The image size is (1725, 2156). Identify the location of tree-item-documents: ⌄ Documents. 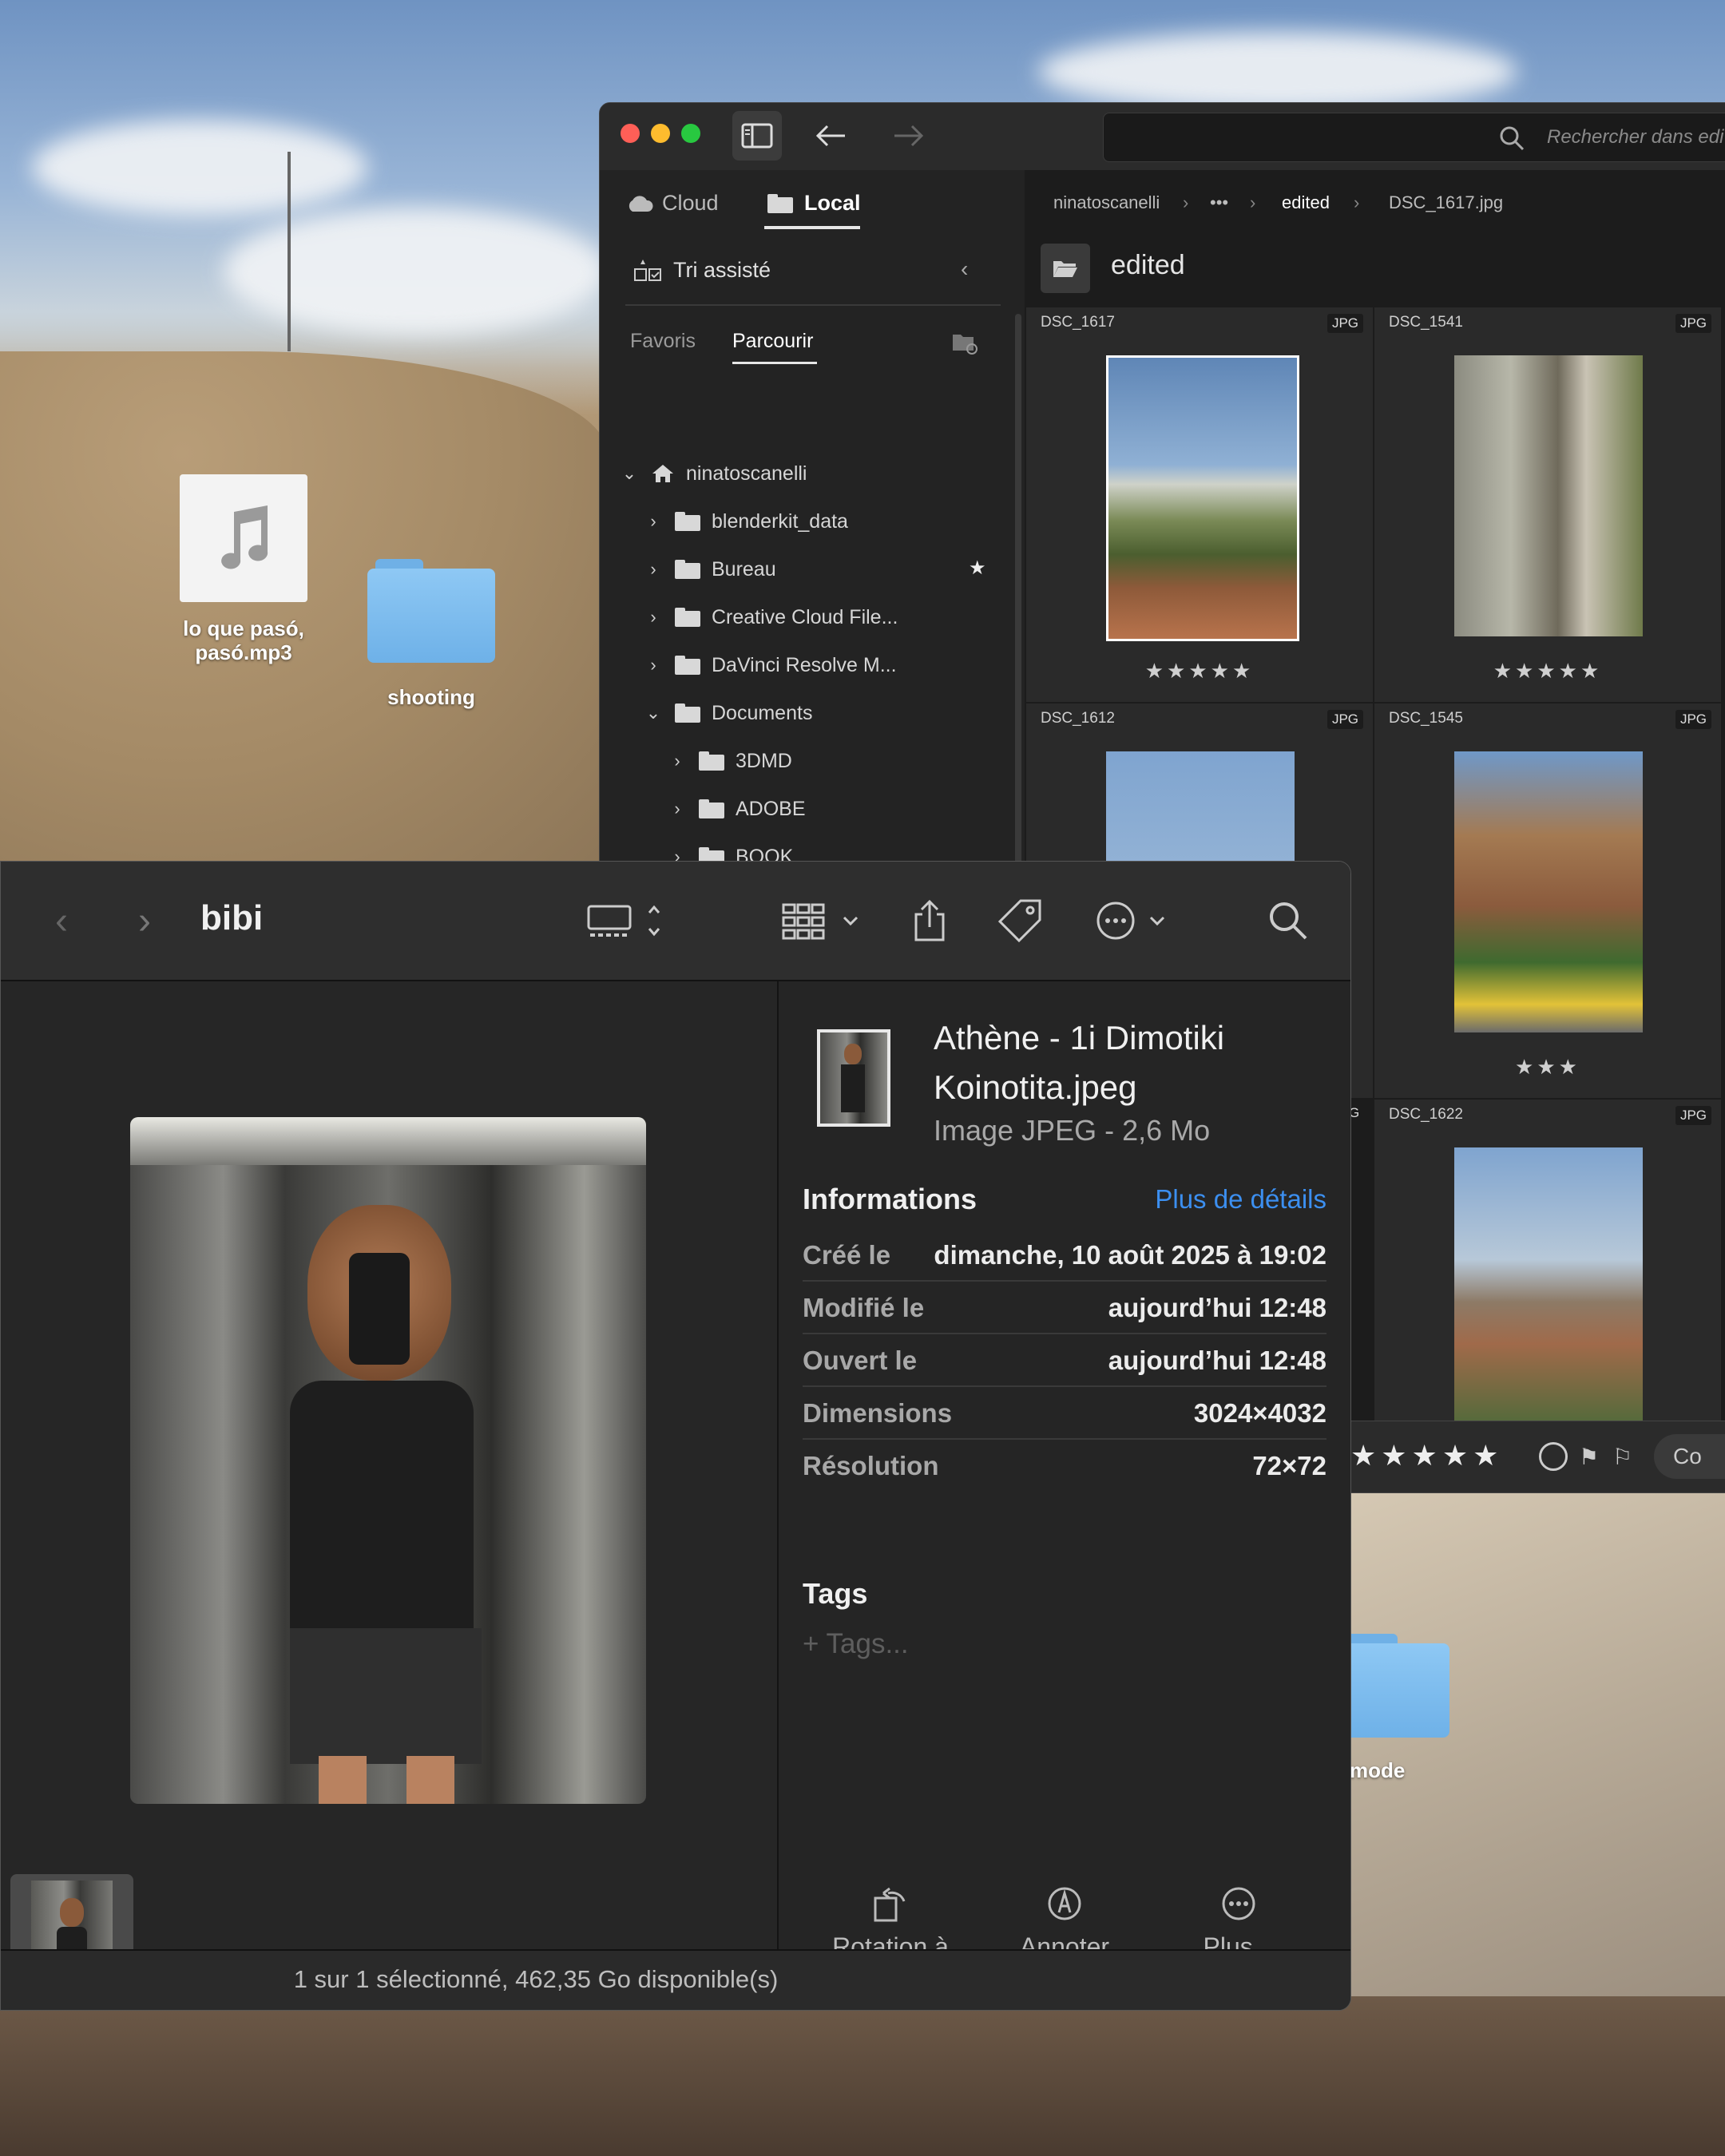
(729, 713).